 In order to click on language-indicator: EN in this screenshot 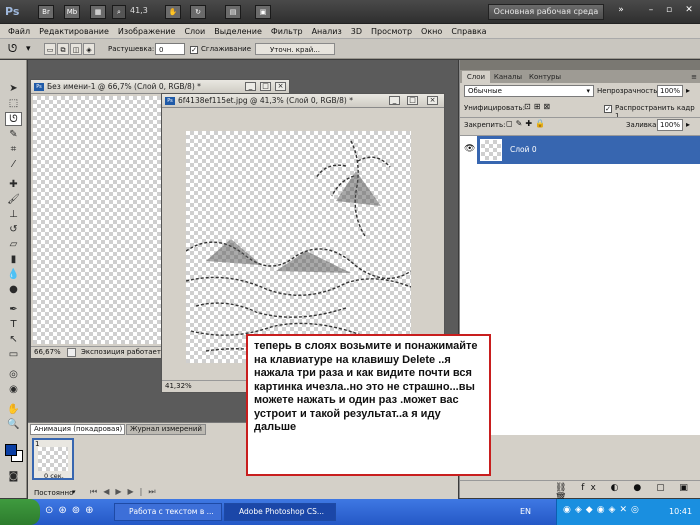, I will do `click(525, 511)`.